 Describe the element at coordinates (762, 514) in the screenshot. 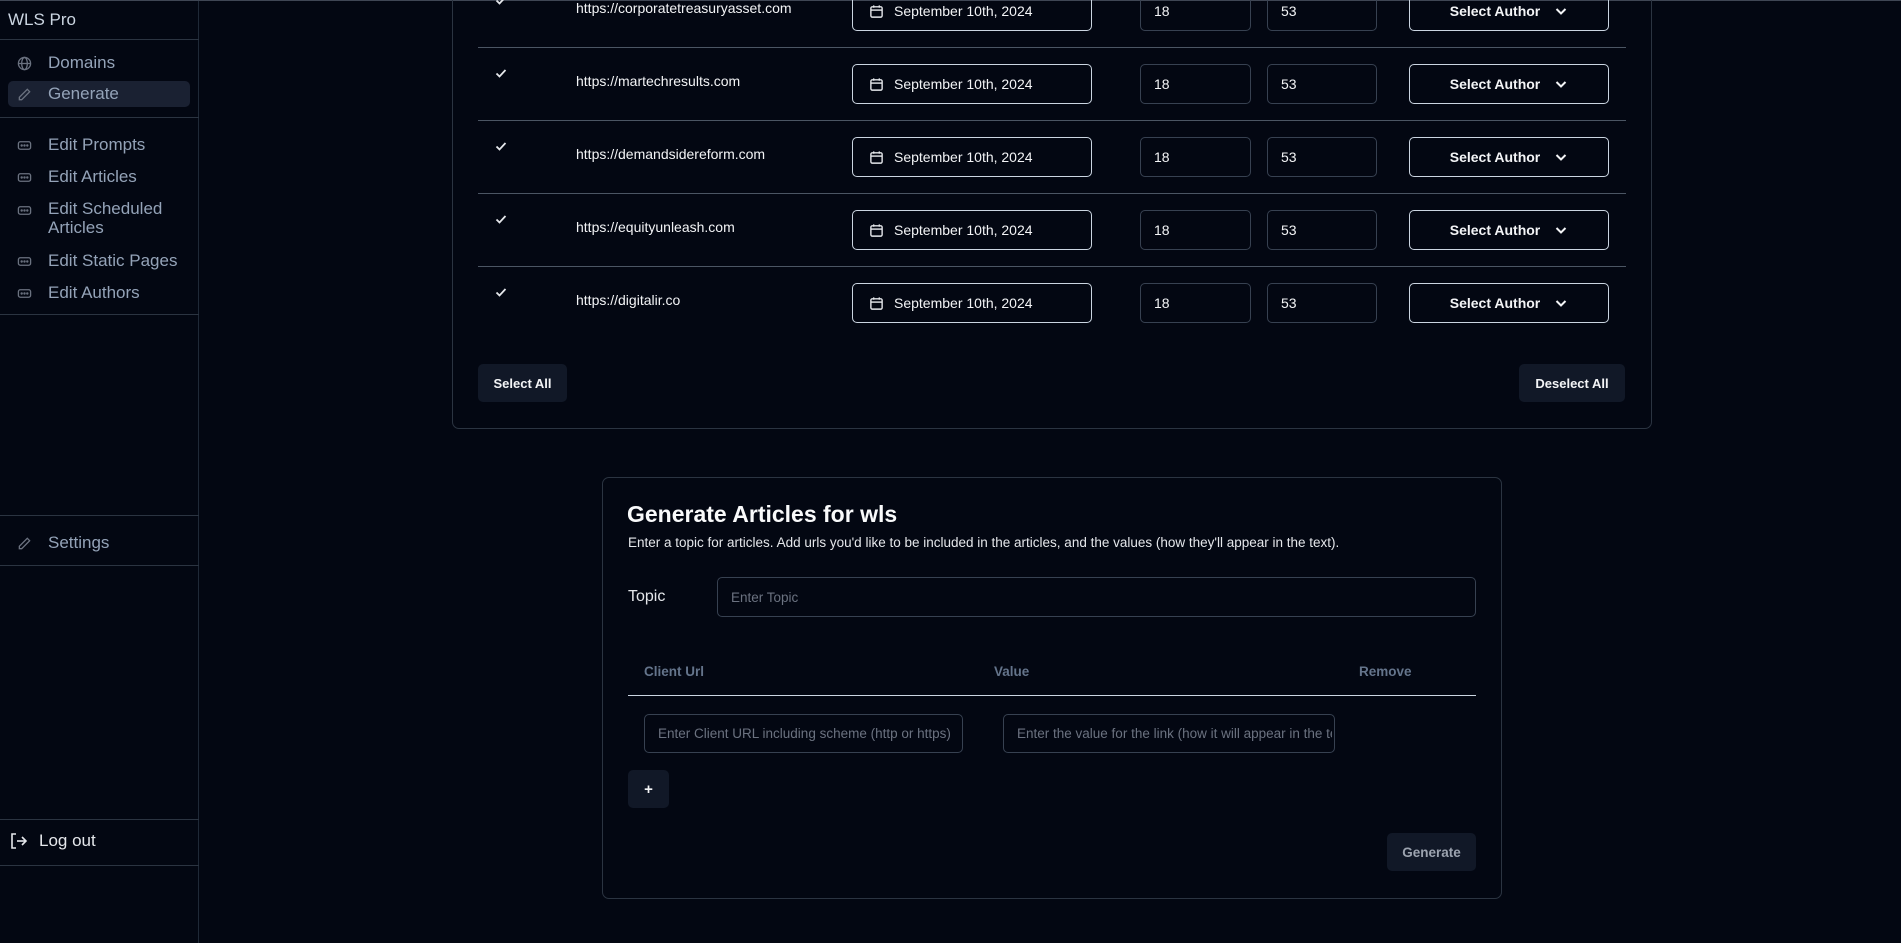

I see `generate-title: Generate Articles for wls` at that location.